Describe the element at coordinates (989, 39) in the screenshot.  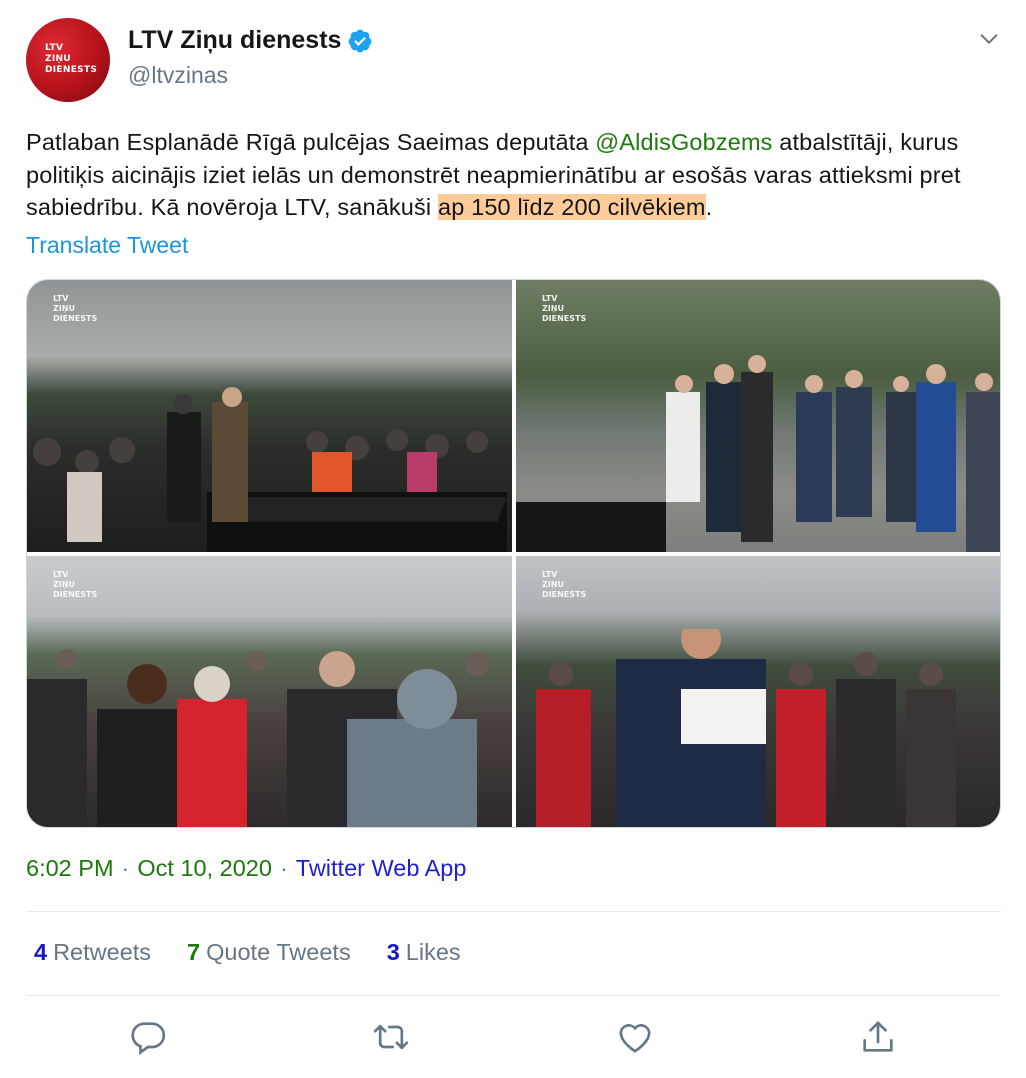
I see `chevron-down-icon` at that location.